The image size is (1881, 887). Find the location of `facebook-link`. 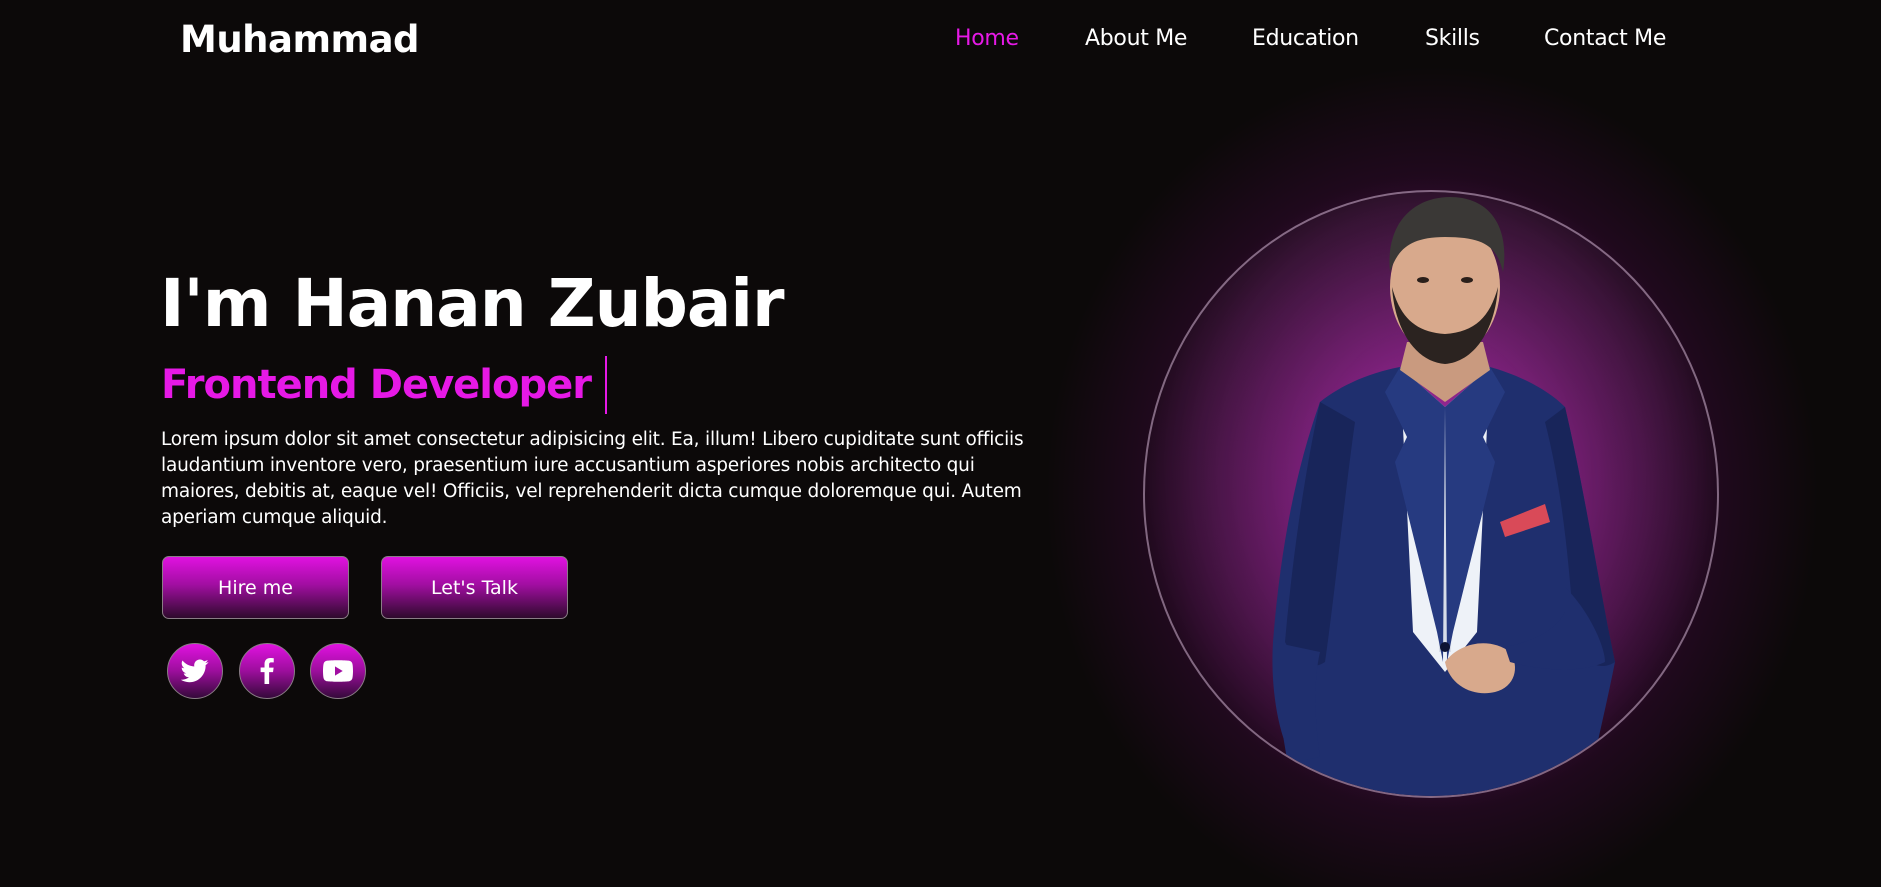

facebook-link is located at coordinates (267, 671).